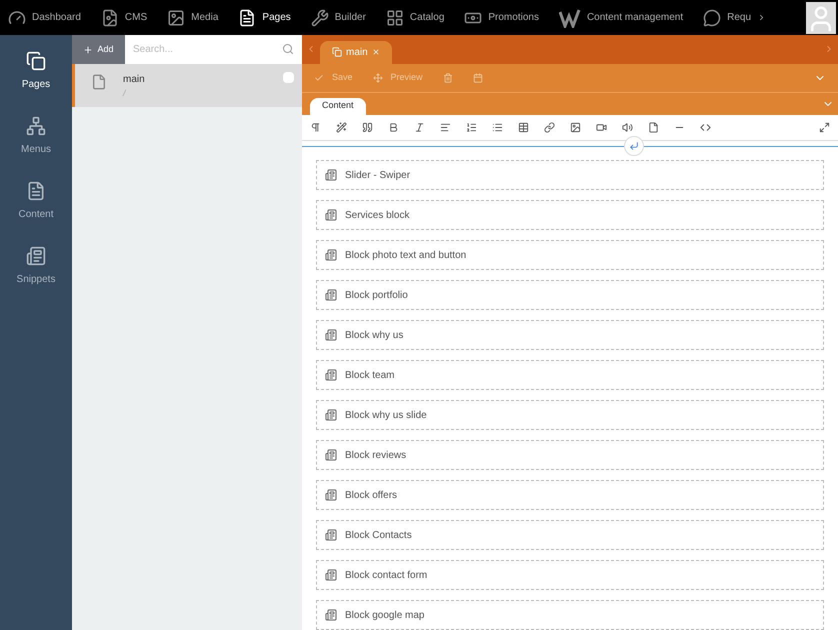 The width and height of the screenshot is (838, 630). Describe the element at coordinates (367, 127) in the screenshot. I see `quote-icon` at that location.